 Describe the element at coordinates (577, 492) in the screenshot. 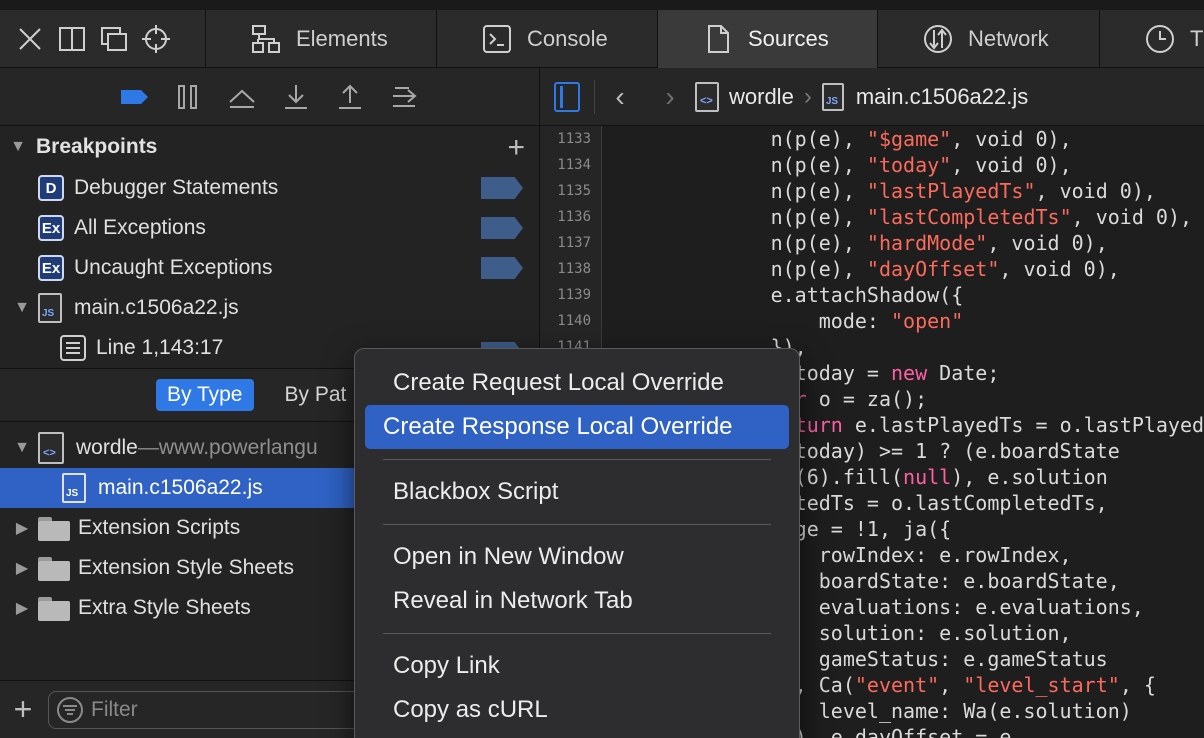

I see `menu-item-blackbox-script: Blackbox Script` at that location.